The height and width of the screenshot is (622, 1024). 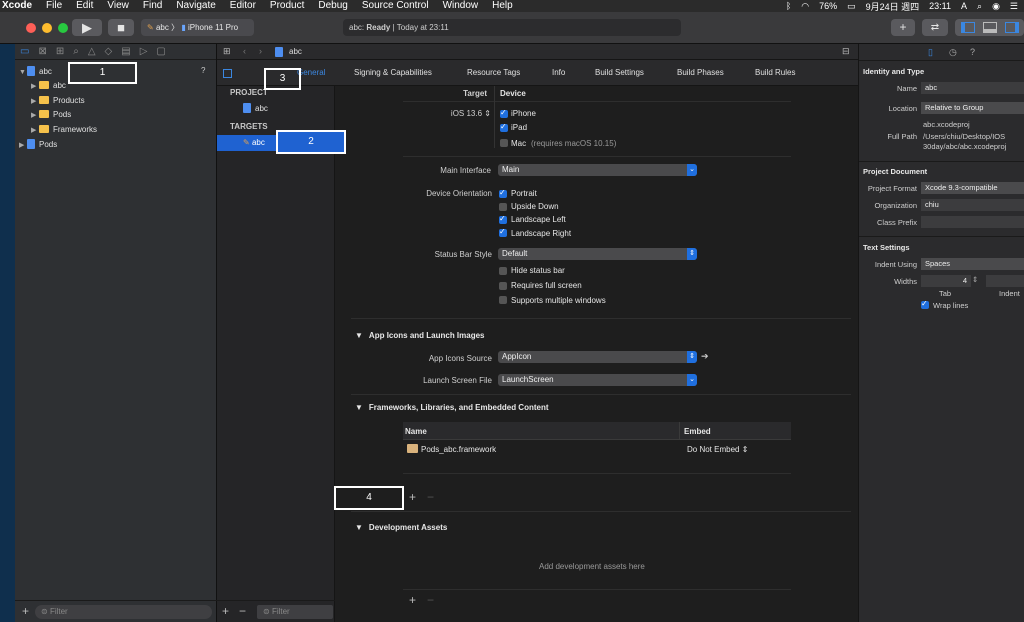 What do you see at coordinates (227, 51) in the screenshot?
I see `related-items-icon: ⊞` at bounding box center [227, 51].